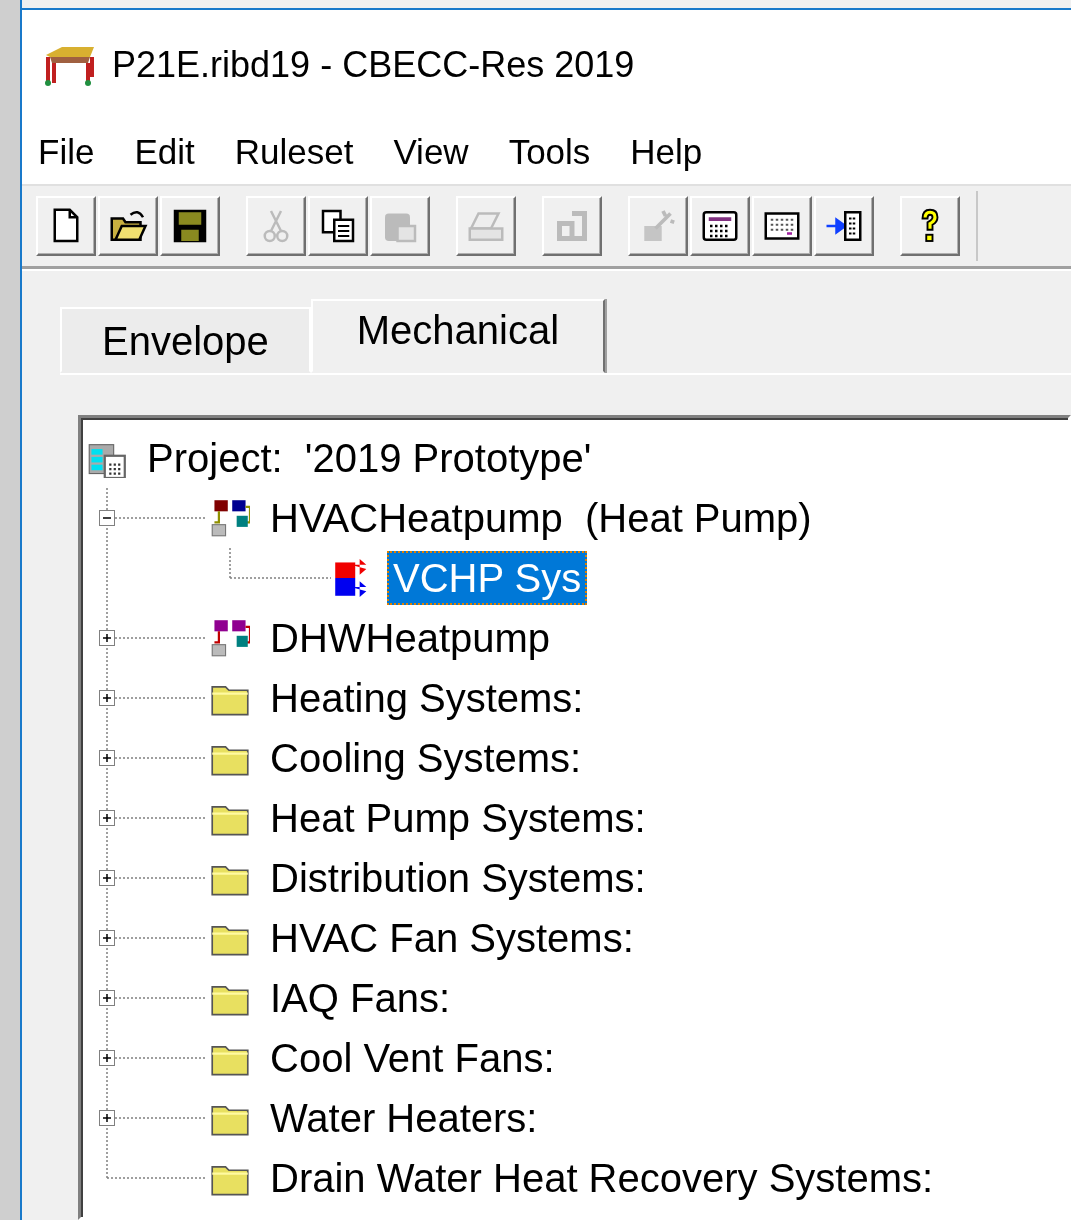 This screenshot has height=1220, width=1071. I want to click on window-title: P21E.ribd19 - CBECC-Res 2019, so click(373, 65).